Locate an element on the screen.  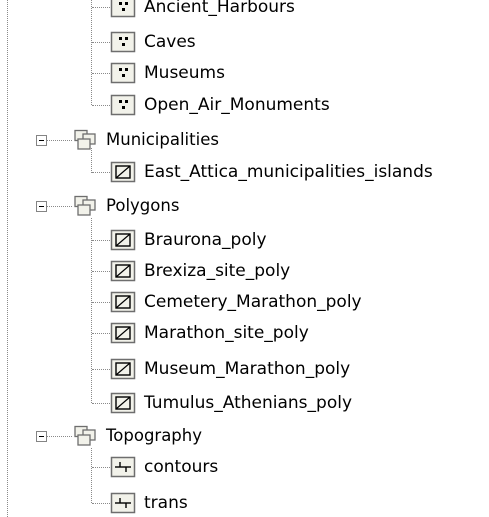
layer-label: Cemetery_Marathon_poly is located at coordinates (253, 302).